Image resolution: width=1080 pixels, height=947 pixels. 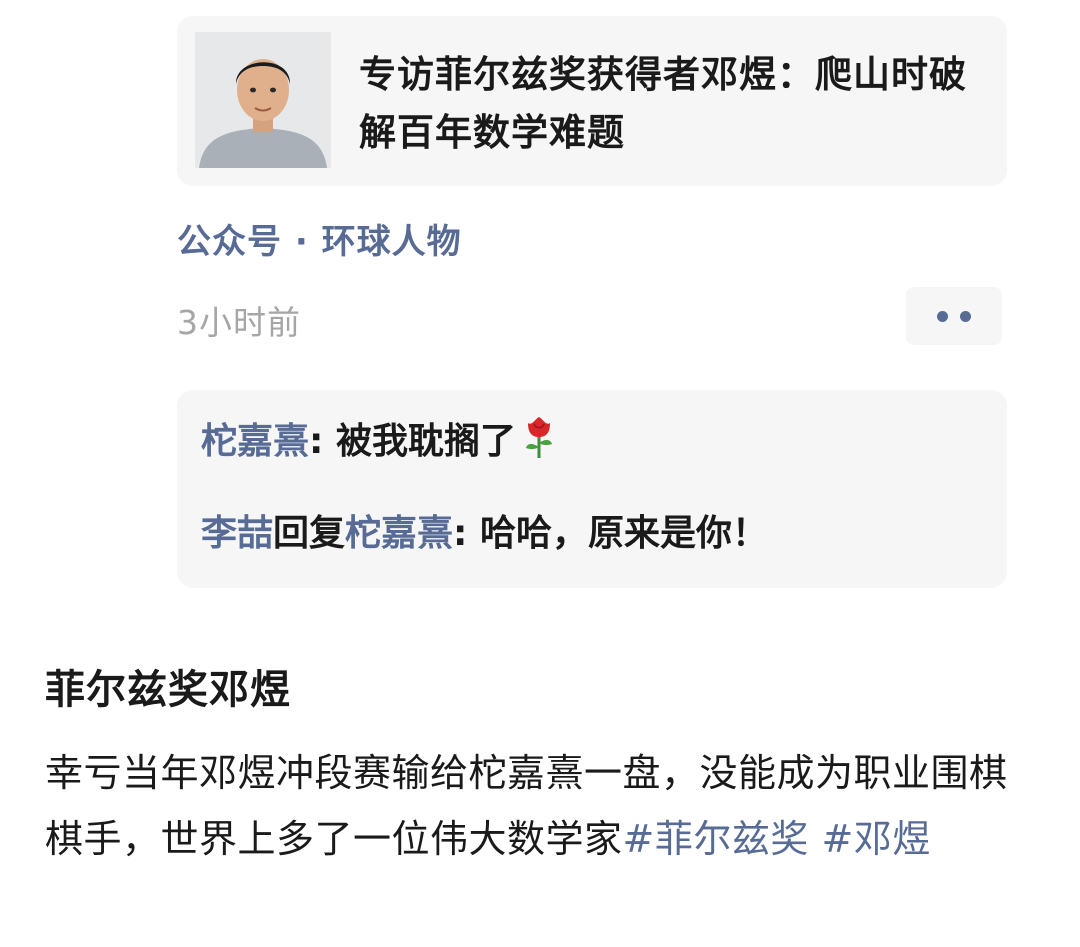 I want to click on article-title: 专访菲尔兹奖获得者邓煜：爬山时破解百年数学难题, so click(x=669, y=104).